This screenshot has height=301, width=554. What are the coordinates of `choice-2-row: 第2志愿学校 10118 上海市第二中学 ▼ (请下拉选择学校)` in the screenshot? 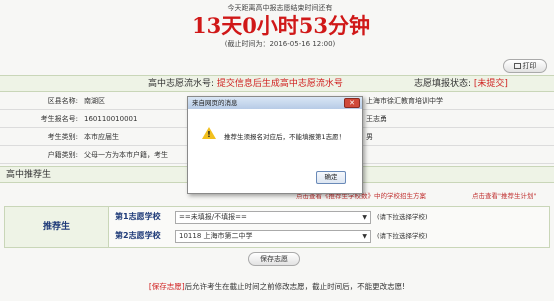 It's located at (271, 236).